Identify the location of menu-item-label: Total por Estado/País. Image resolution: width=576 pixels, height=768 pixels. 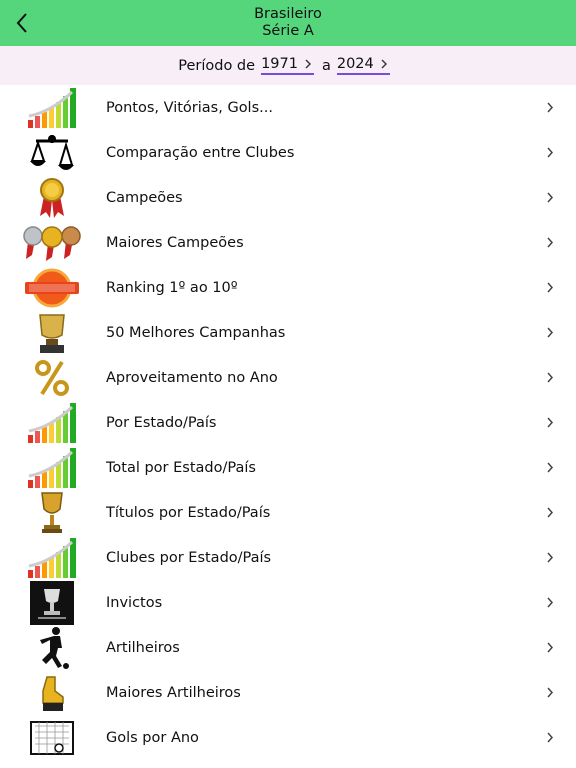
(181, 467).